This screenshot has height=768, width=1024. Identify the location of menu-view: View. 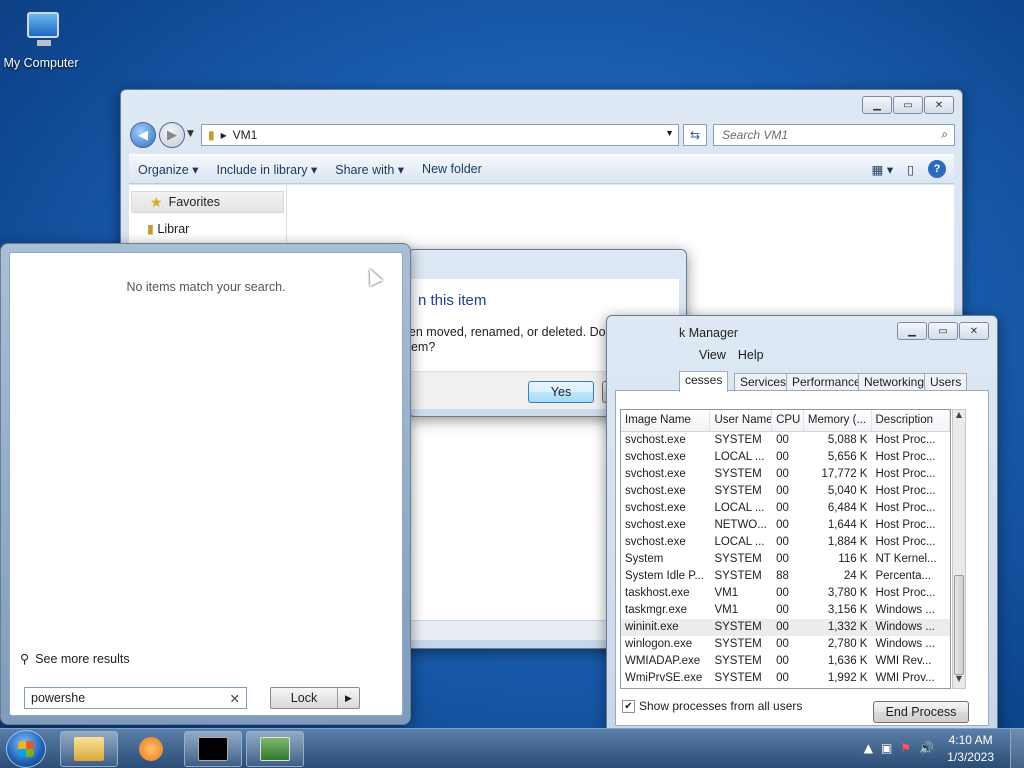
(712, 355).